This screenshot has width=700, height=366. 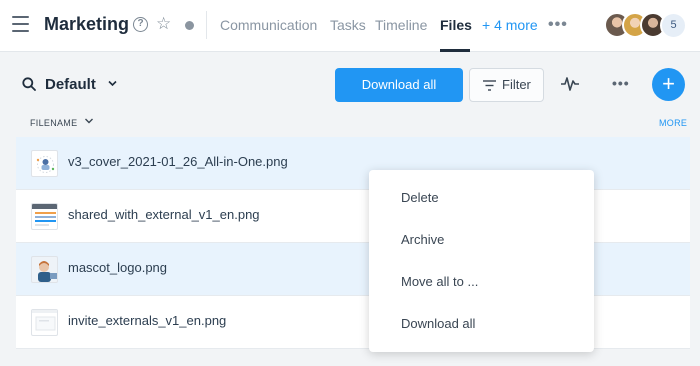 I want to click on file-name: mascot_logo.png, so click(x=117, y=267).